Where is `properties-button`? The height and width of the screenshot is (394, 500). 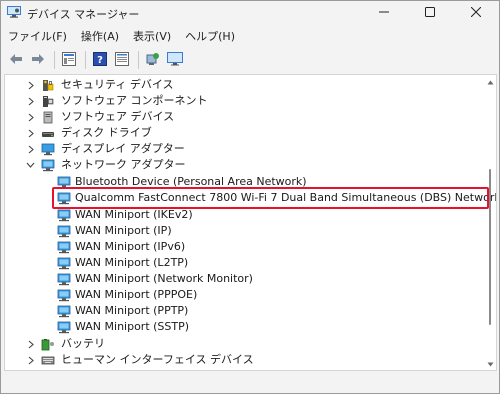
properties-button is located at coordinates (69, 60).